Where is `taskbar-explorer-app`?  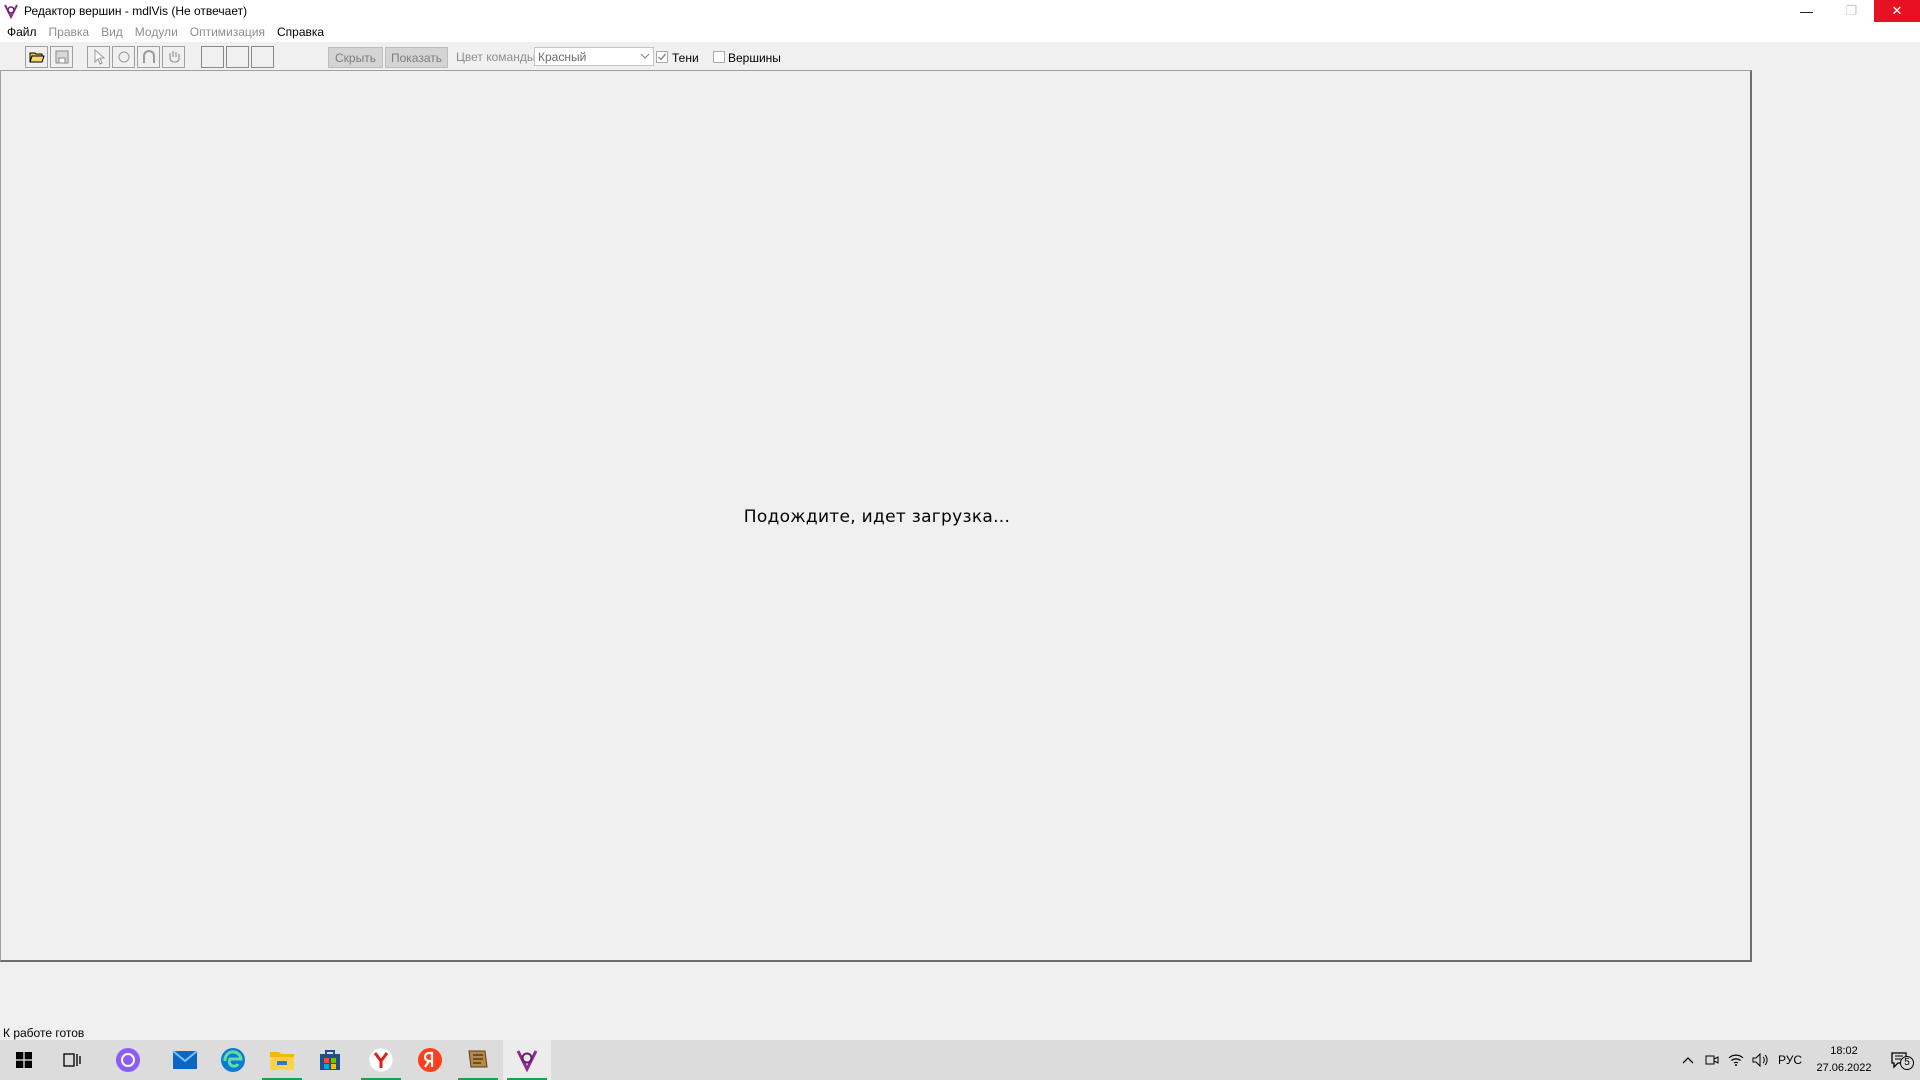 taskbar-explorer-app is located at coordinates (282, 1060).